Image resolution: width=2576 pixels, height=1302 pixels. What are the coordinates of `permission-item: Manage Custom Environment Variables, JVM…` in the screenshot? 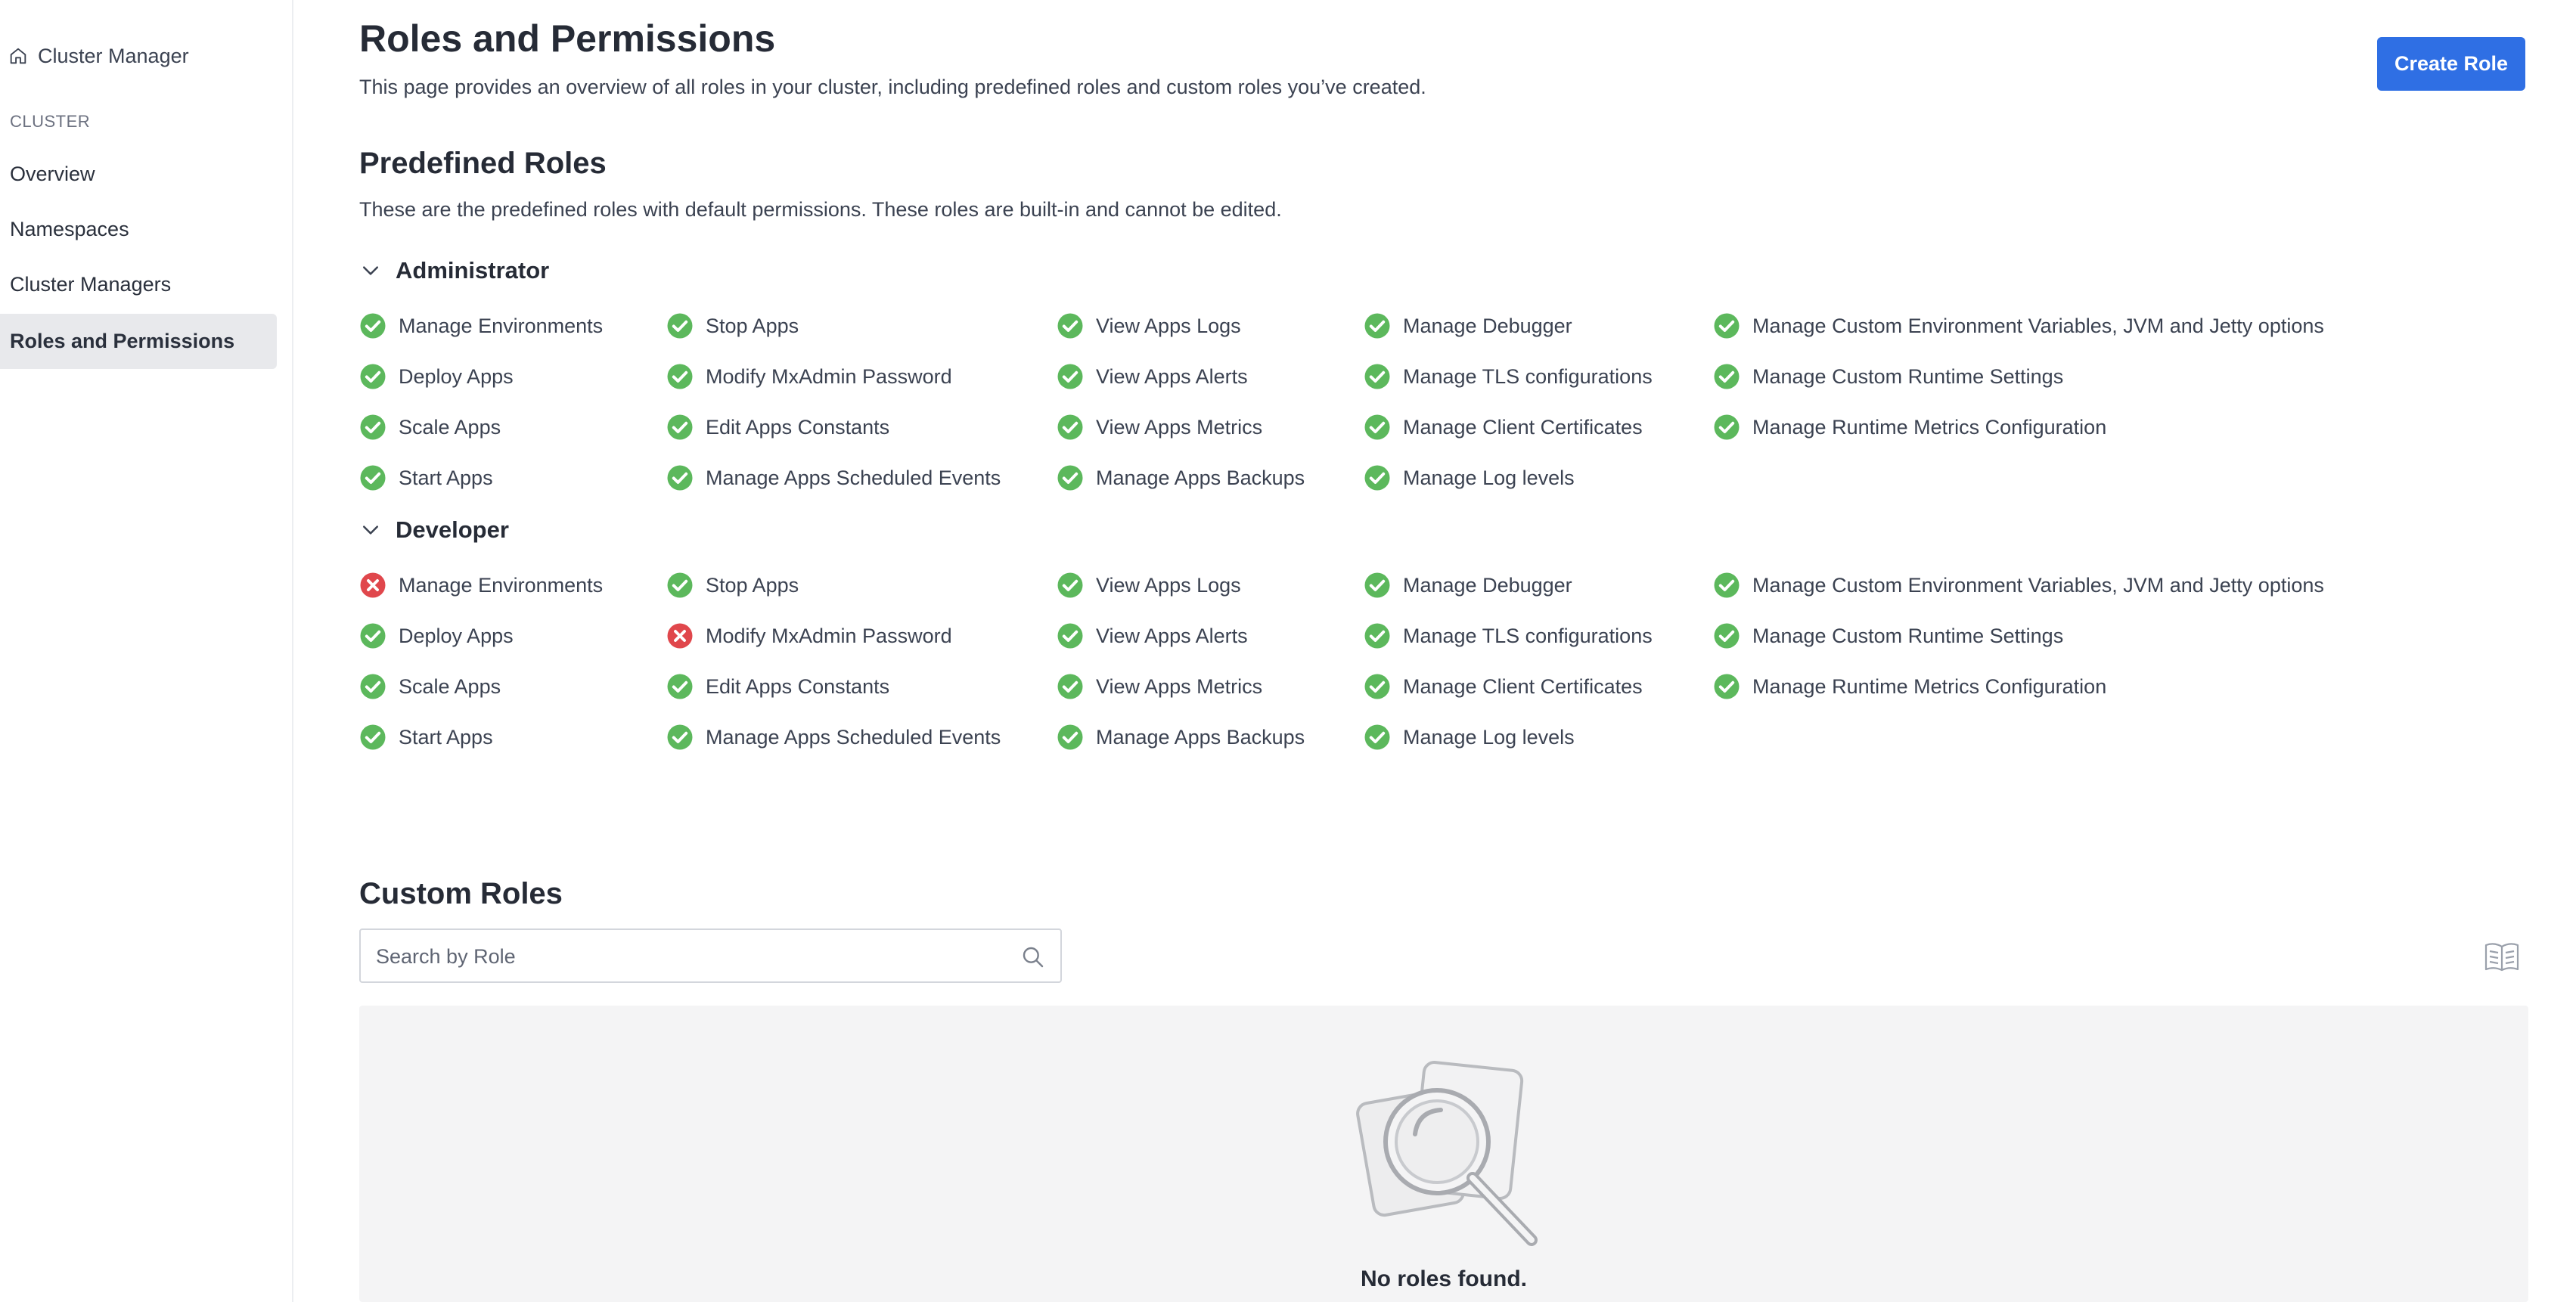 It's located at (2018, 585).